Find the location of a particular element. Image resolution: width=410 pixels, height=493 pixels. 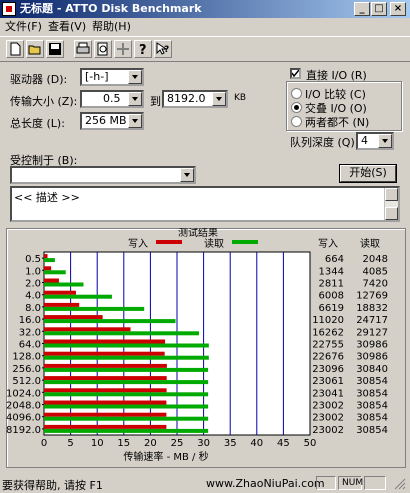

help-button: ? is located at coordinates (143, 49).